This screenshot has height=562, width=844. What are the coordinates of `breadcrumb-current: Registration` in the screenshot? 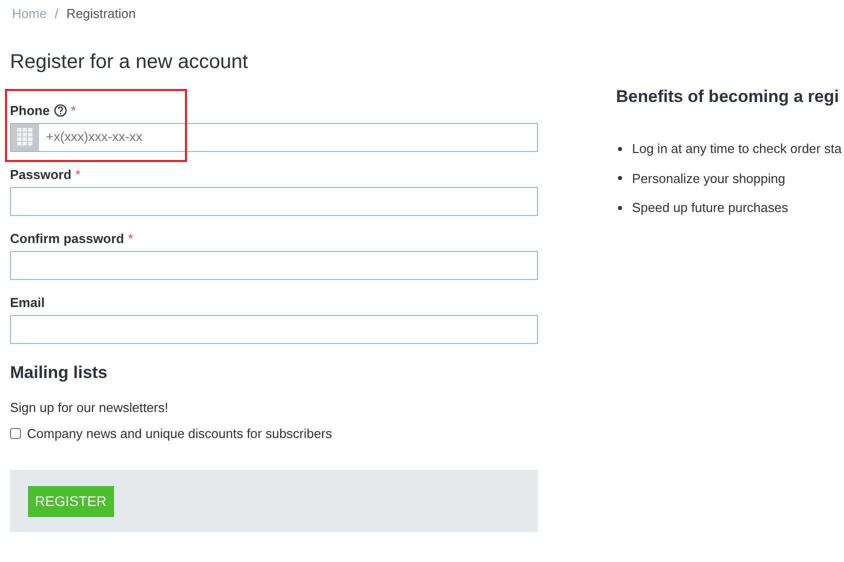 It's located at (101, 14).